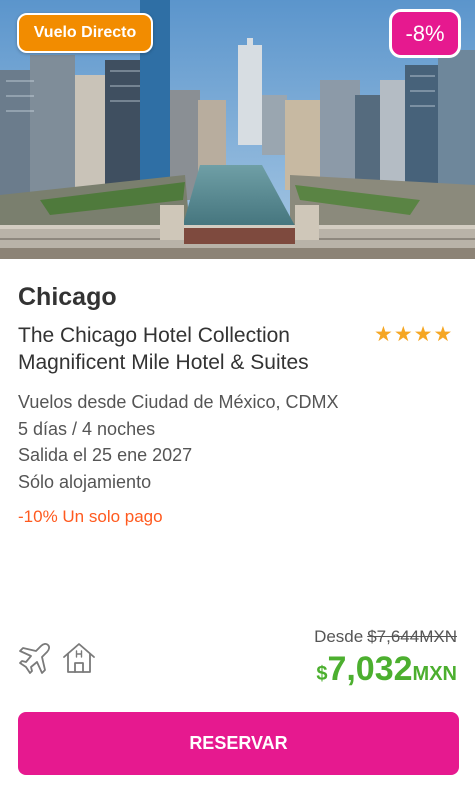 The width and height of the screenshot is (475, 795). I want to click on from-label: Desde, so click(339, 636).